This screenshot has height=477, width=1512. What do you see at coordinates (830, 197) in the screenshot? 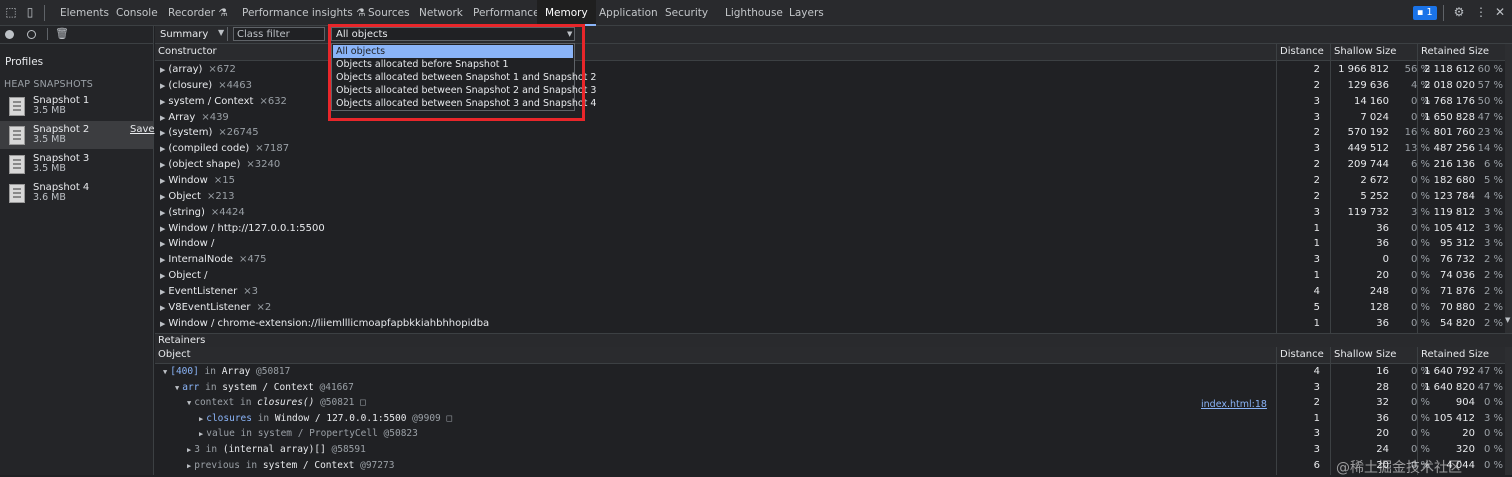
I see `table-row: ▶ Object ×213 2 5 252 0 % 123 784 4 %` at bounding box center [830, 197].